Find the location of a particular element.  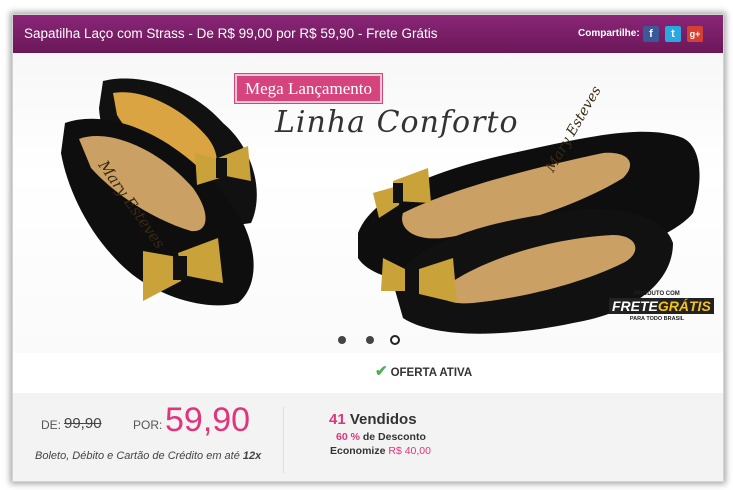

linha-conforto-heading: Linha Conforto is located at coordinates (397, 122).